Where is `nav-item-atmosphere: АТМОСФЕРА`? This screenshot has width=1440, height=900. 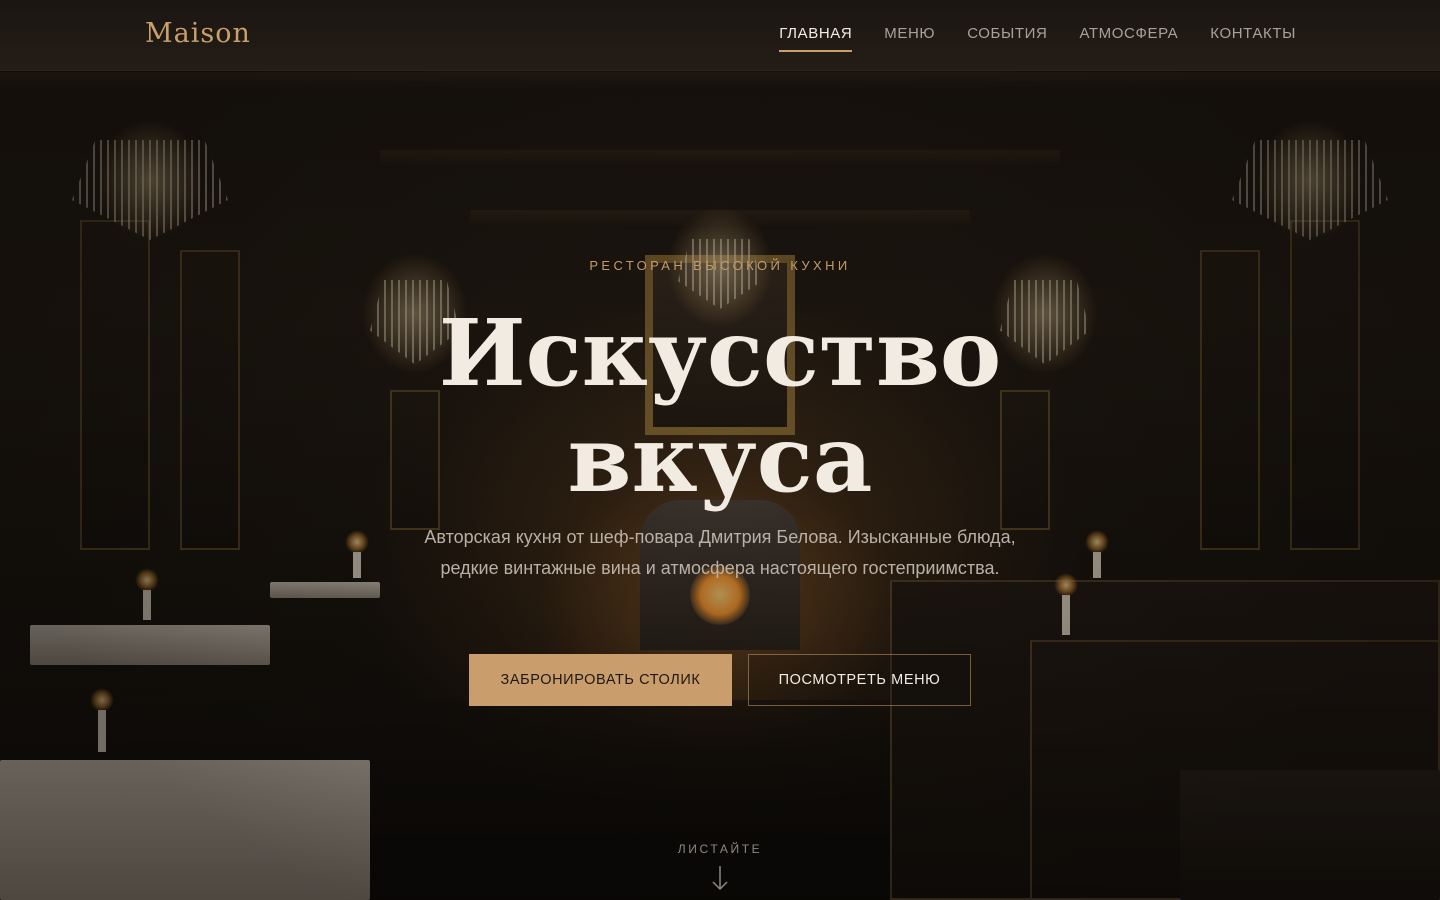
nav-item-atmosphere: АТМОСФЕРА is located at coordinates (1128, 35).